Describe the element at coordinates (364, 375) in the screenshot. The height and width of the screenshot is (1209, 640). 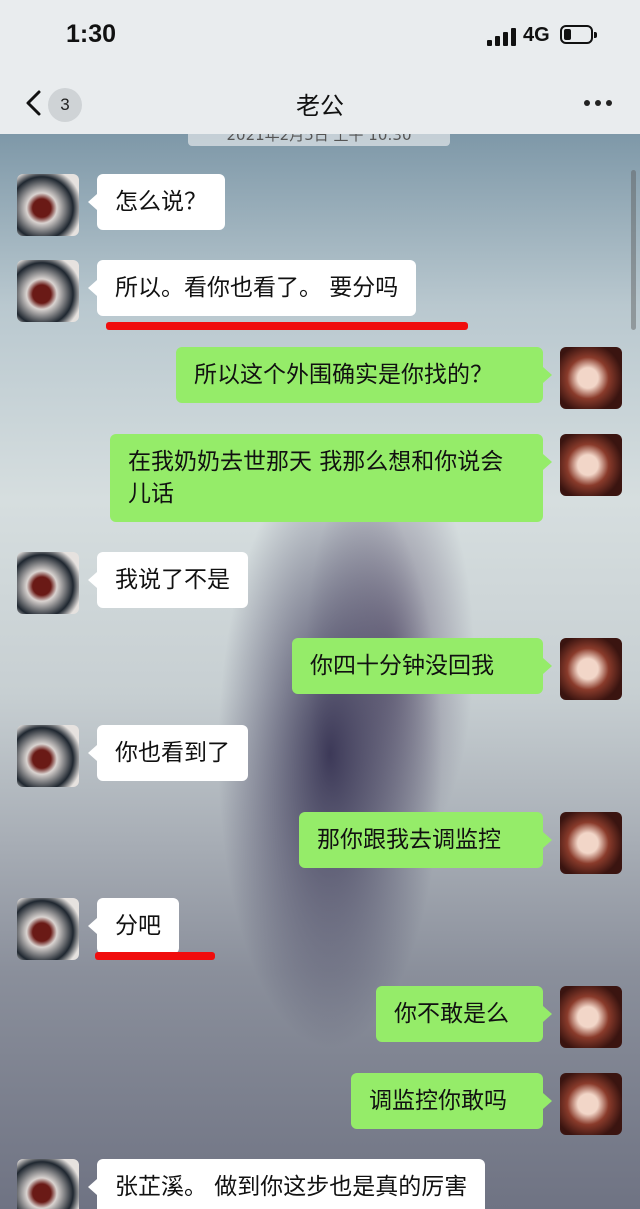
I see `outgoing-message: 所以这个外围确实是你找的？` at that location.